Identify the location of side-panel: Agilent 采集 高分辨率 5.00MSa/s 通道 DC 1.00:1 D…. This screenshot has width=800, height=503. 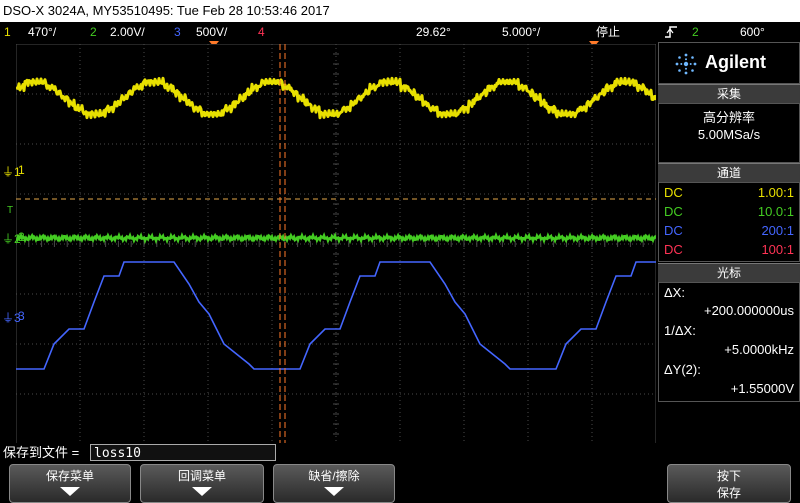
(729, 242).